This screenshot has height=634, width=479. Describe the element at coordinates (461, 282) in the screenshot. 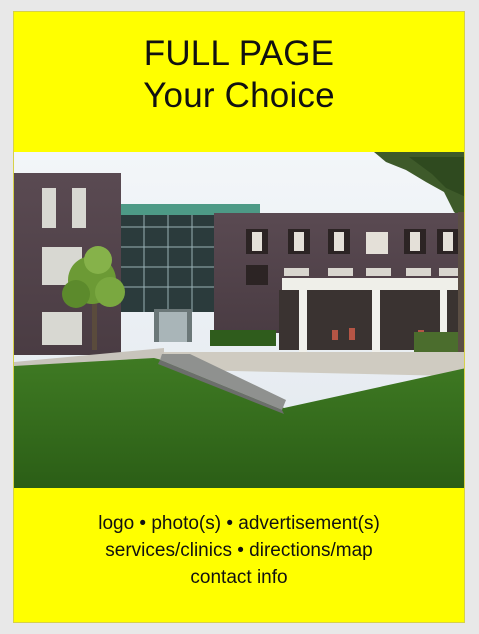

I see `tree-right-edge` at that location.